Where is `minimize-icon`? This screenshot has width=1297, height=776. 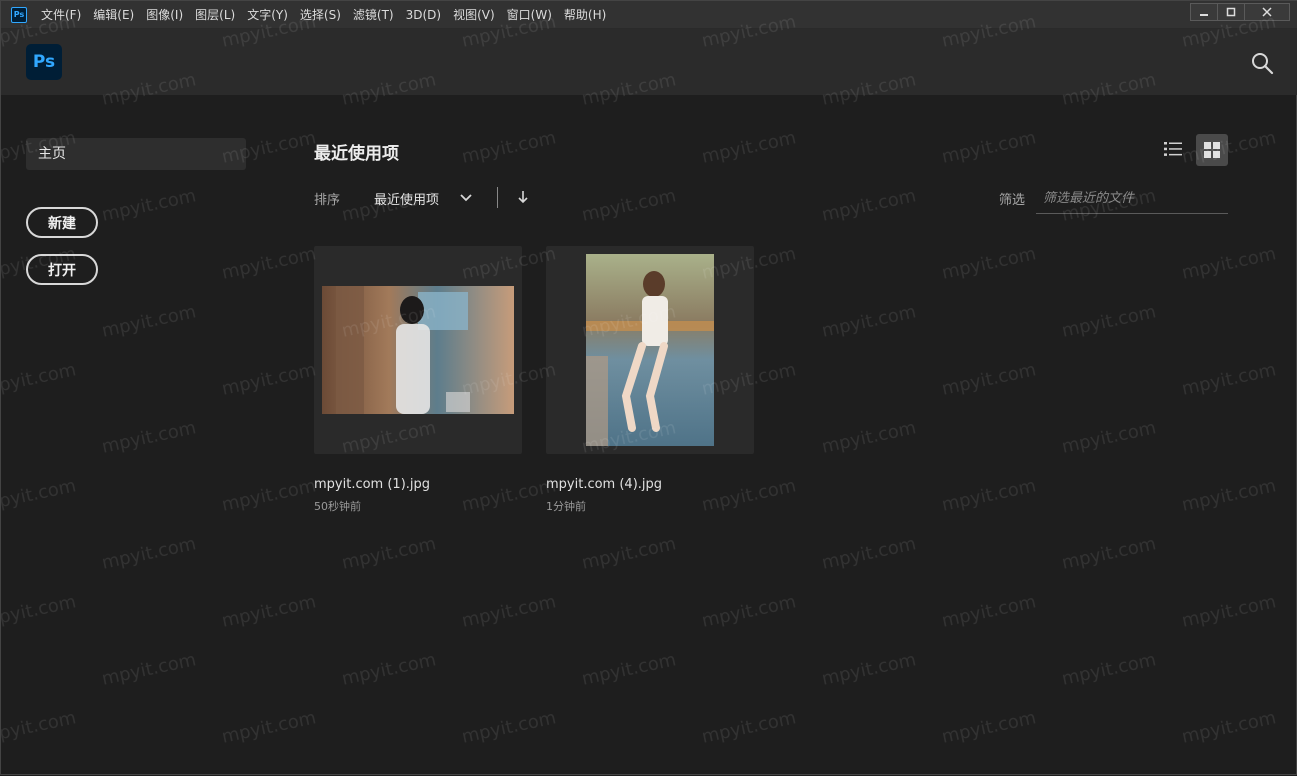 minimize-icon is located at coordinates (1204, 15).